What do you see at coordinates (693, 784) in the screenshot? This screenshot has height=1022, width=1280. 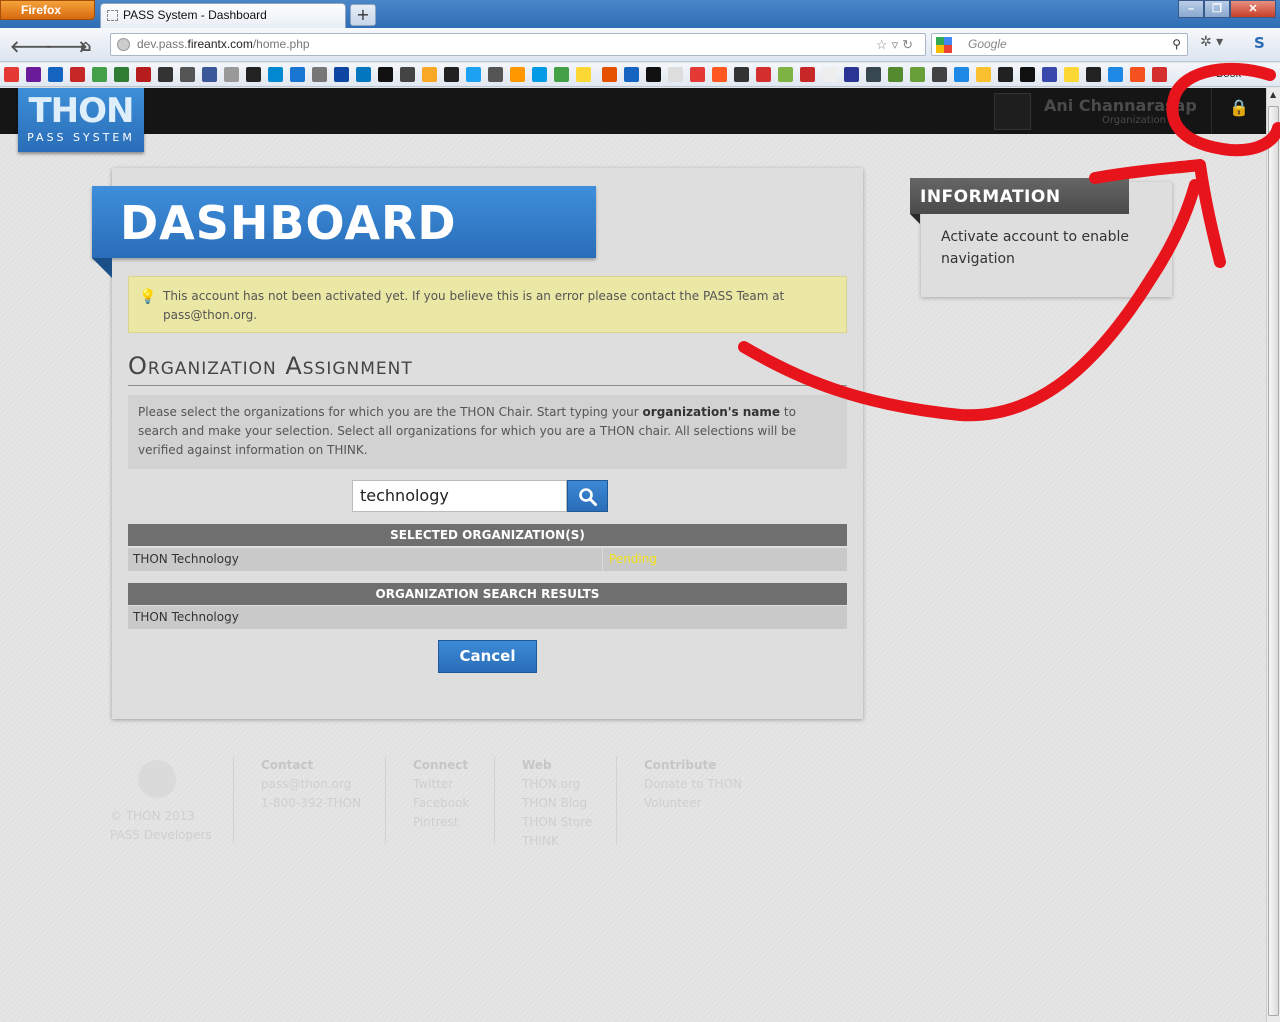 I see `footer-link: Donate to THON` at bounding box center [693, 784].